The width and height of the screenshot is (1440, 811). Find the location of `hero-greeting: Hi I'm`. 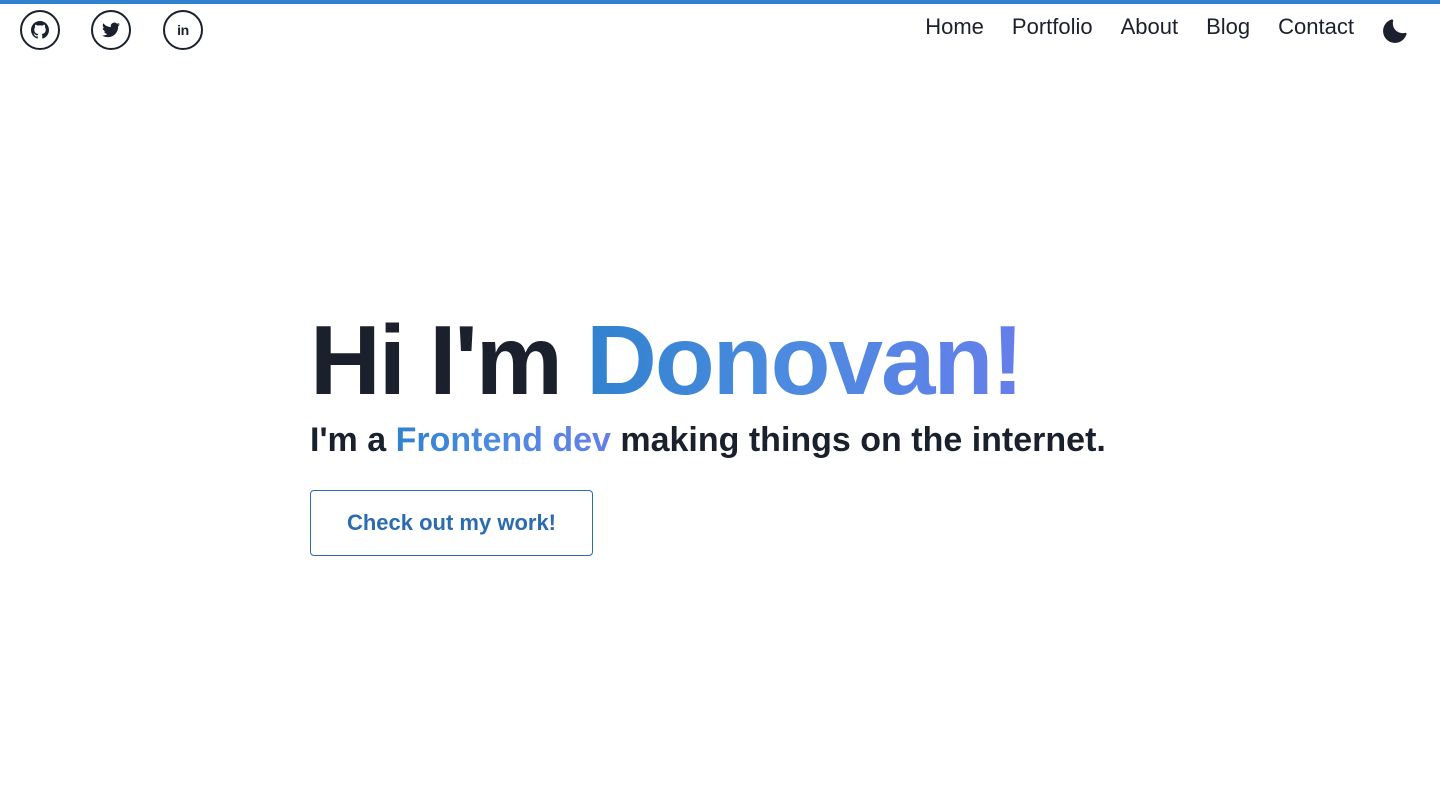

hero-greeting: Hi I'm is located at coordinates (448, 360).